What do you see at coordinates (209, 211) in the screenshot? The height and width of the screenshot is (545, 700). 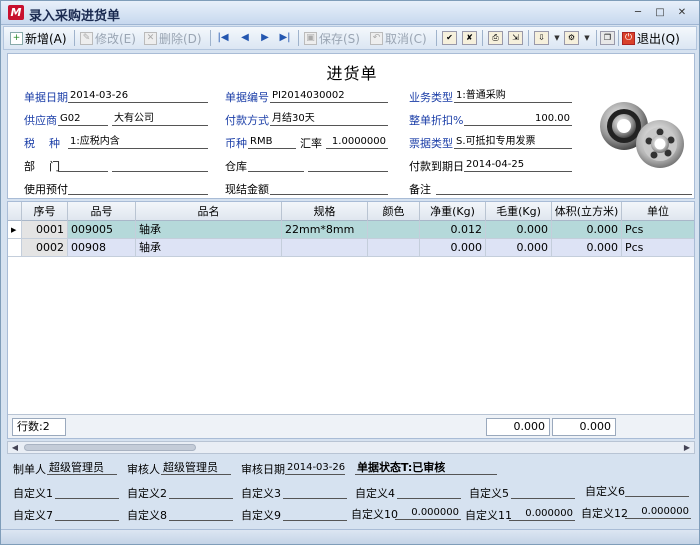 I see `column-header: 品名` at bounding box center [209, 211].